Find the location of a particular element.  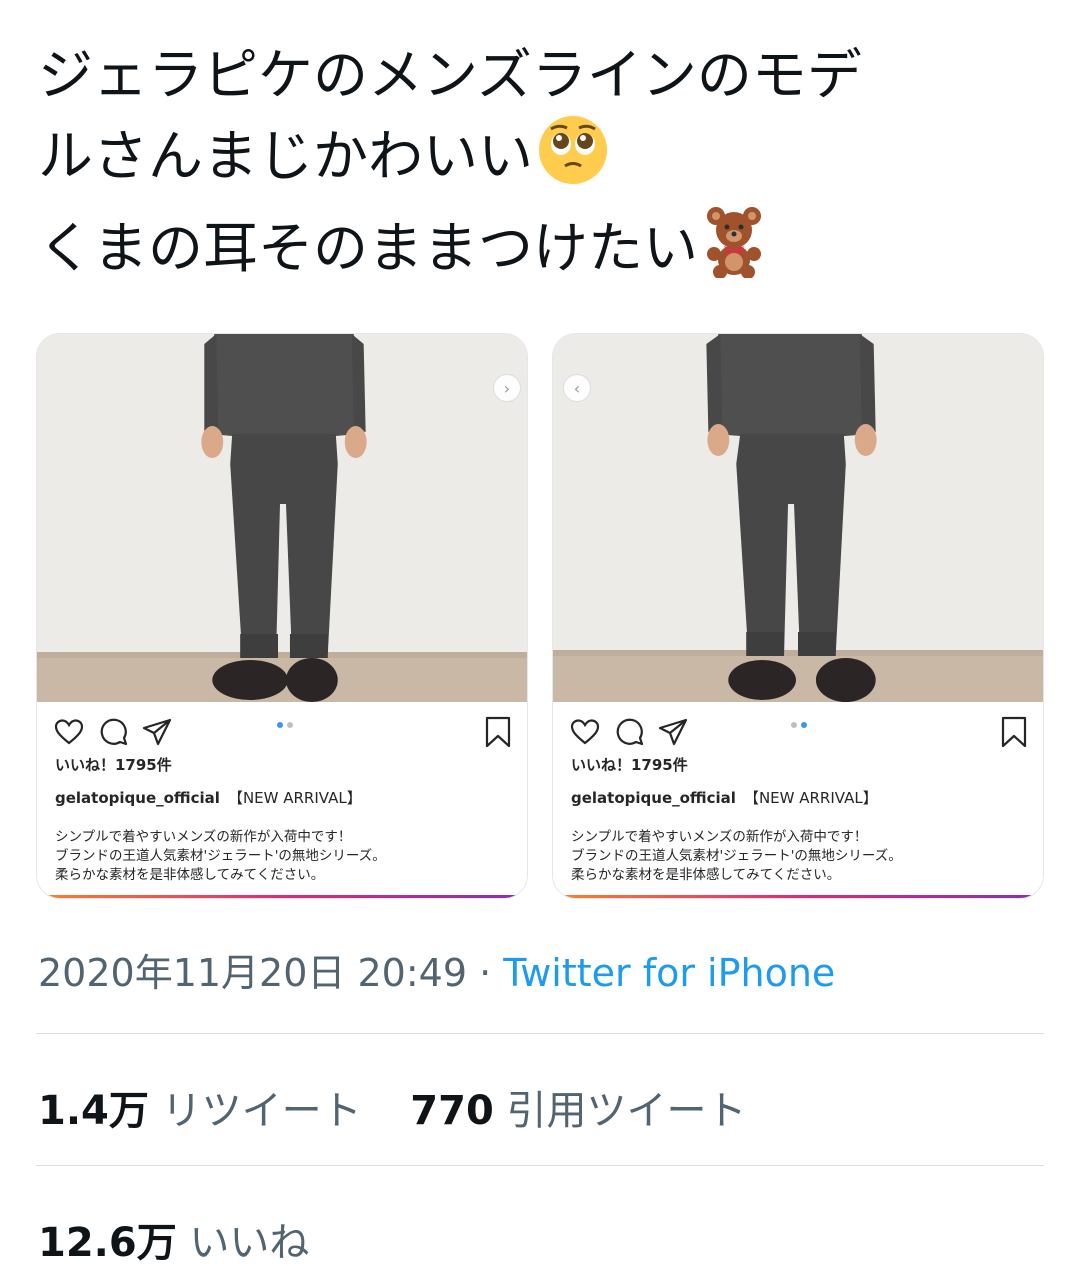

retweets-count: 1.4万 is located at coordinates (93, 1111).